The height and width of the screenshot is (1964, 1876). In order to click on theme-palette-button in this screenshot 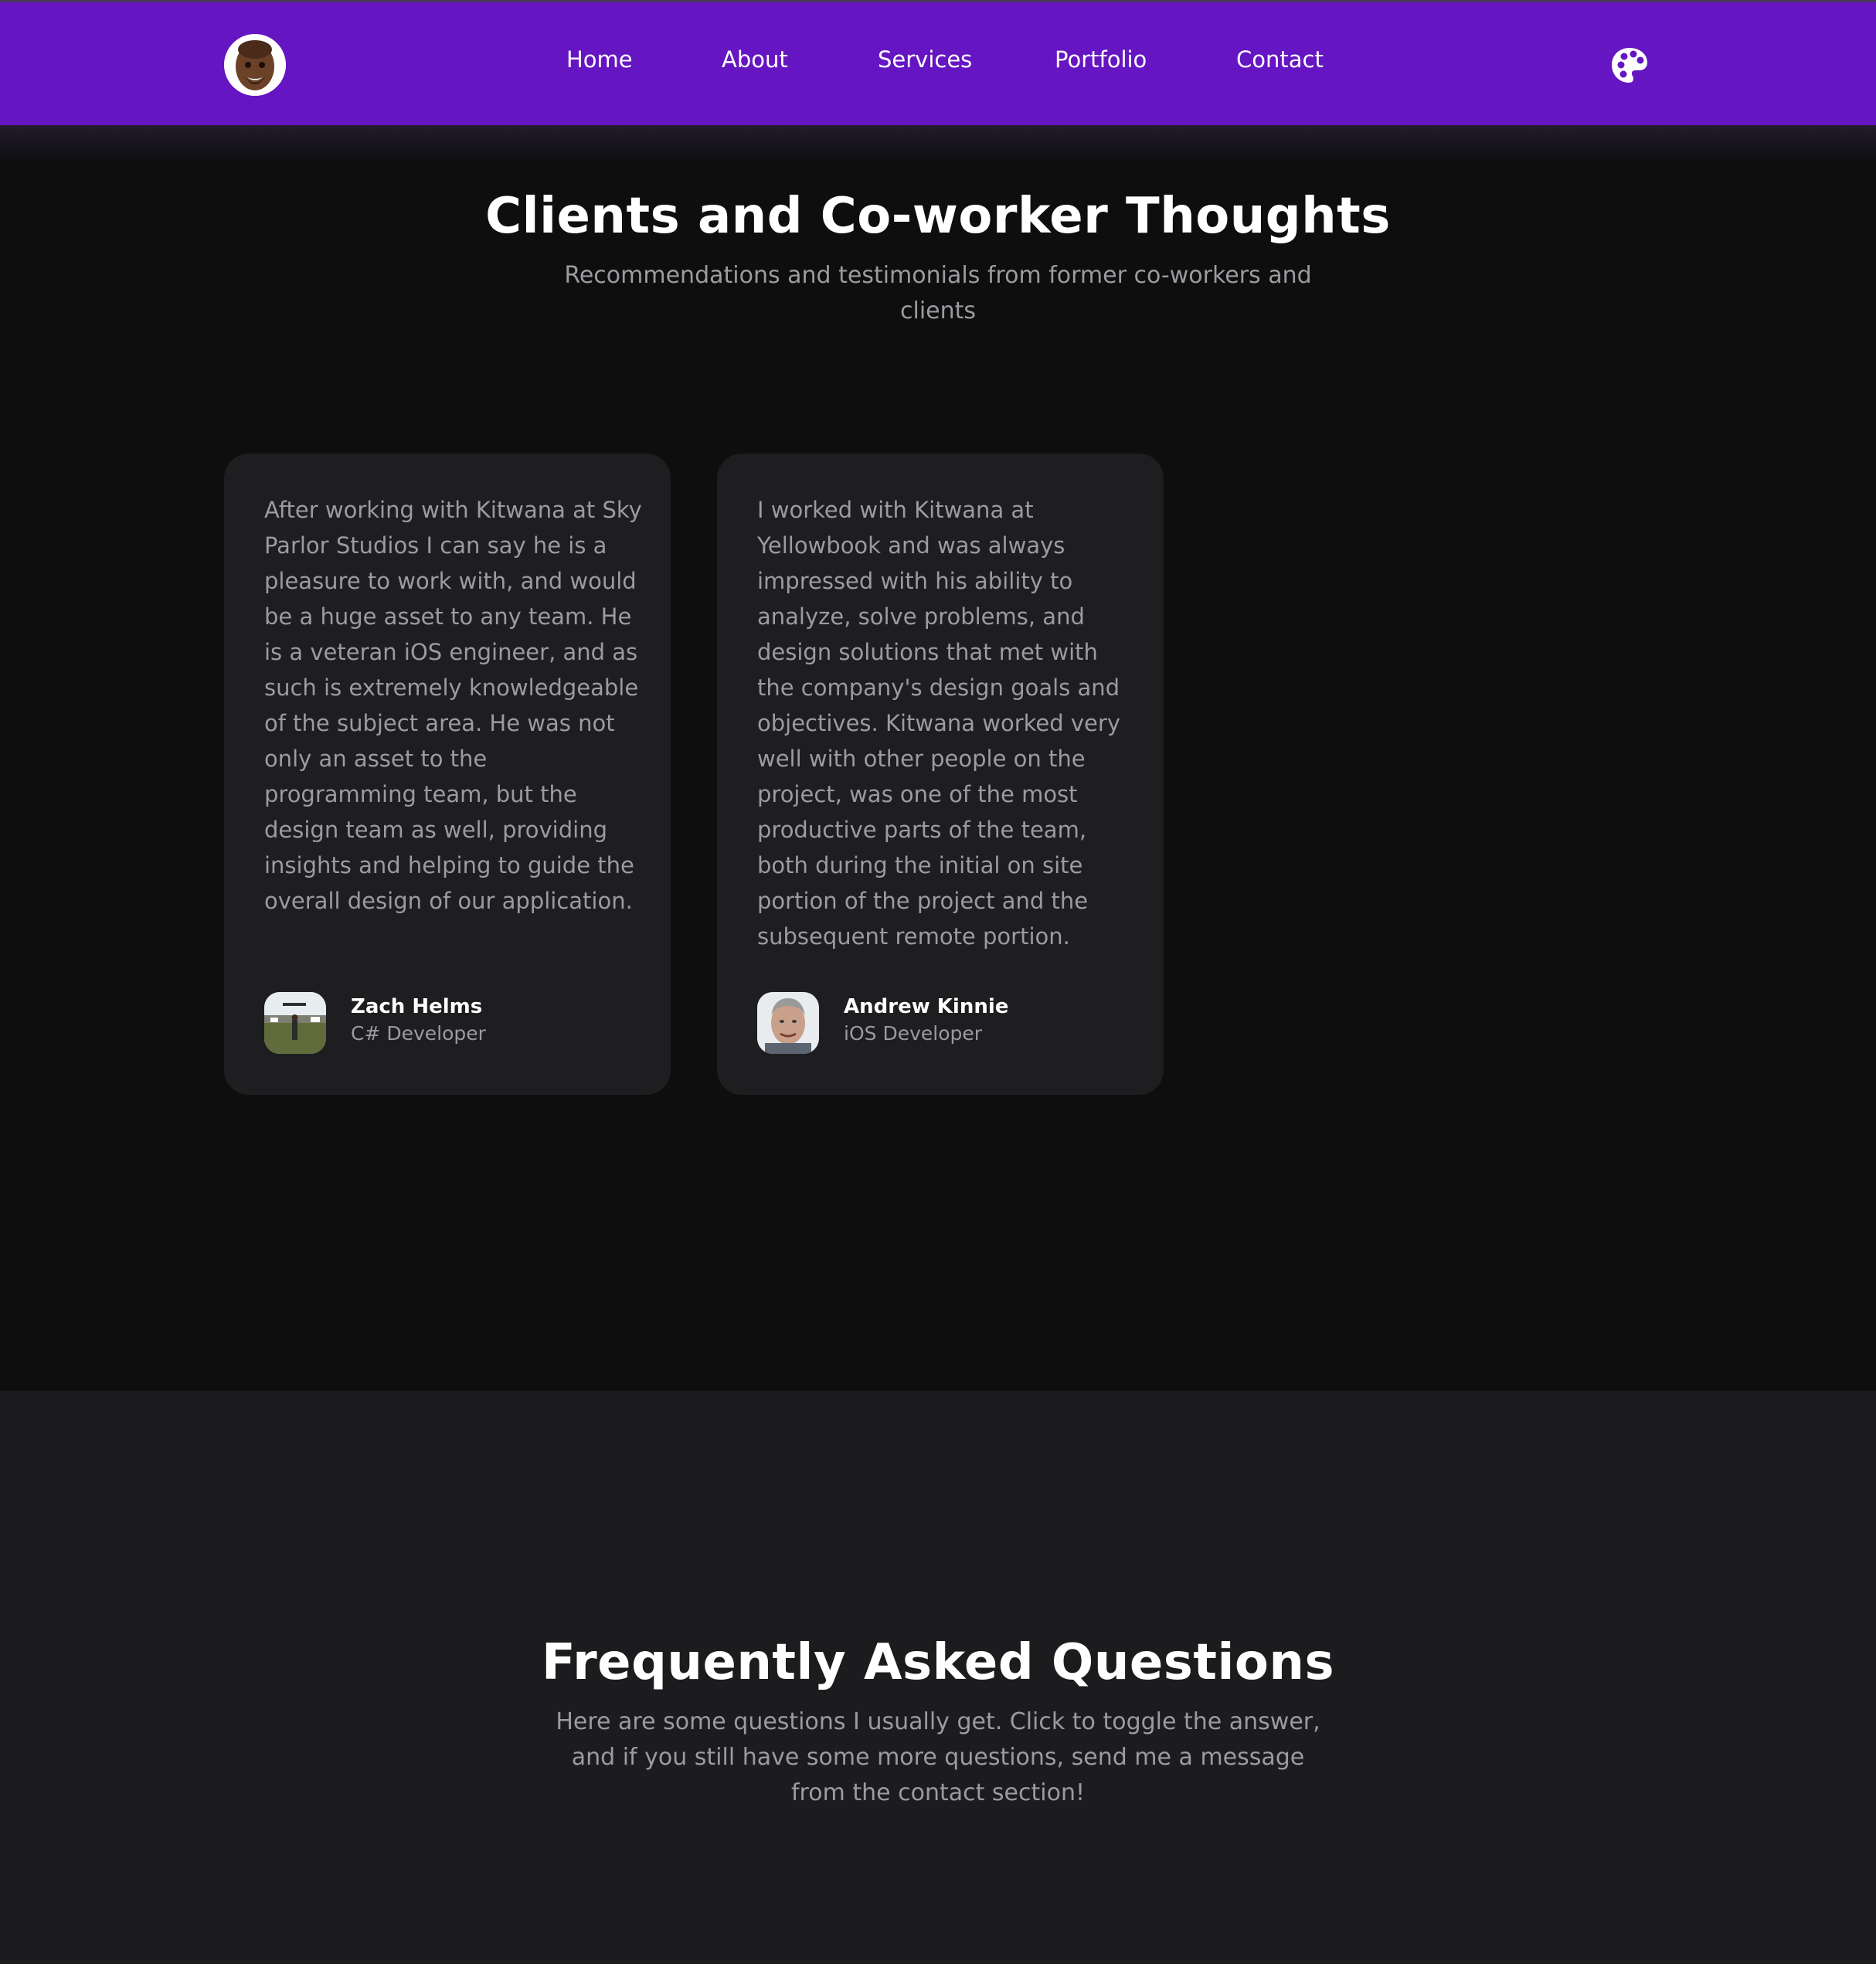, I will do `click(1629, 65)`.